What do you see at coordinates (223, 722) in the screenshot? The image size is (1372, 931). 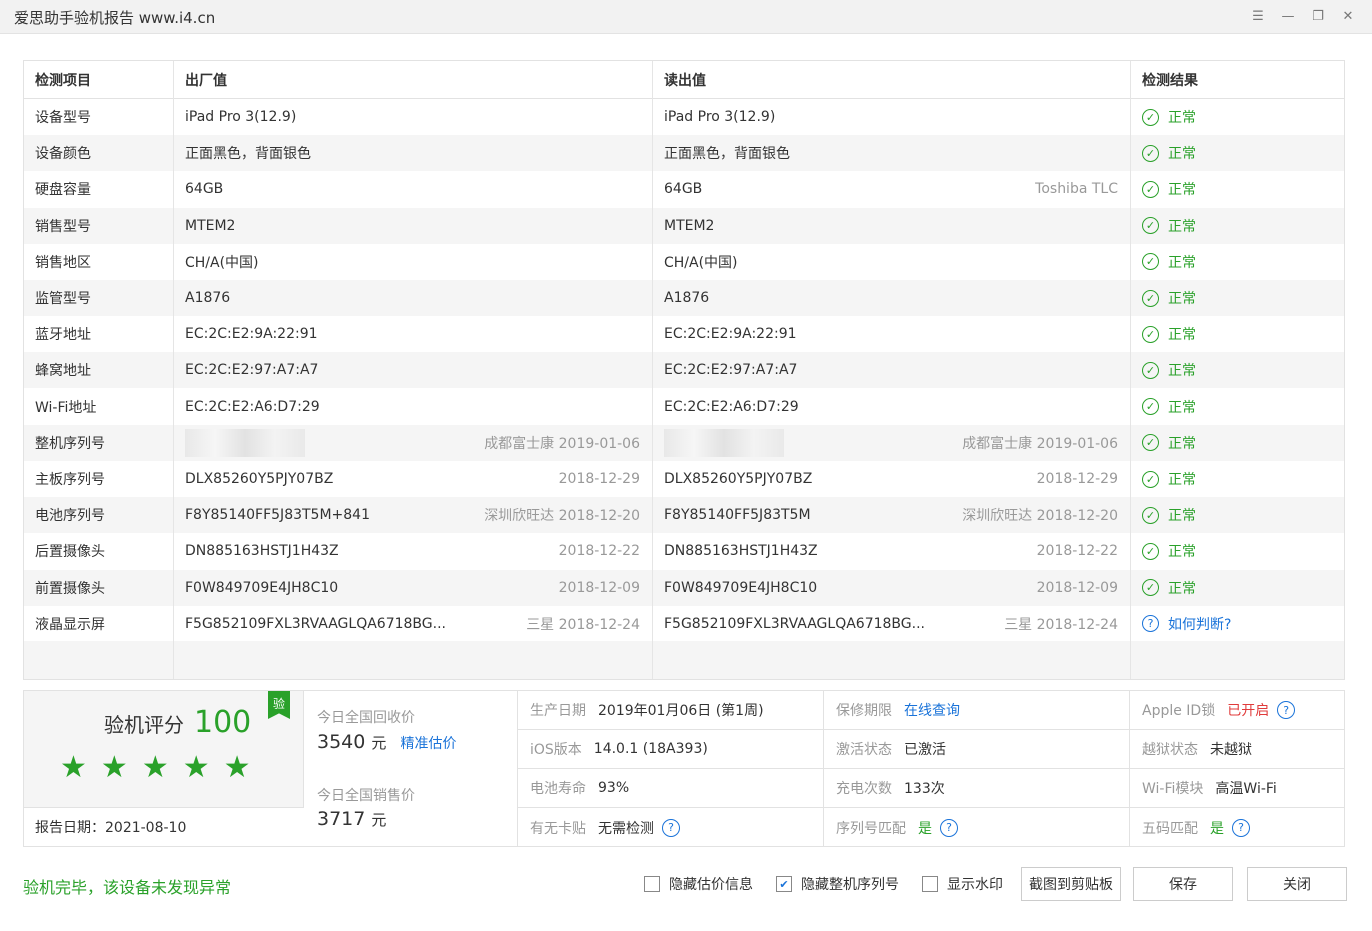 I see `score-value: 100` at bounding box center [223, 722].